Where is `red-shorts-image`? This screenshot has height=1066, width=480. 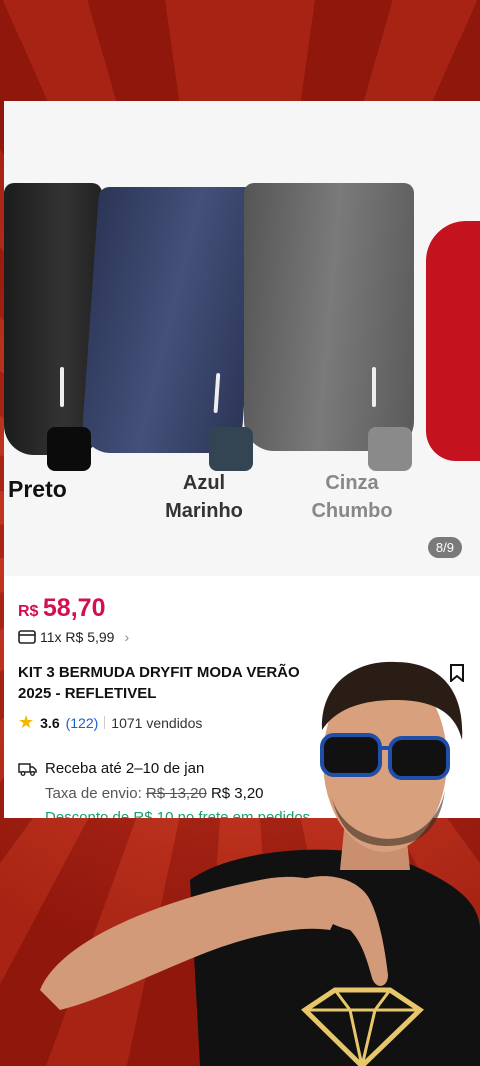 red-shorts-image is located at coordinates (453, 341).